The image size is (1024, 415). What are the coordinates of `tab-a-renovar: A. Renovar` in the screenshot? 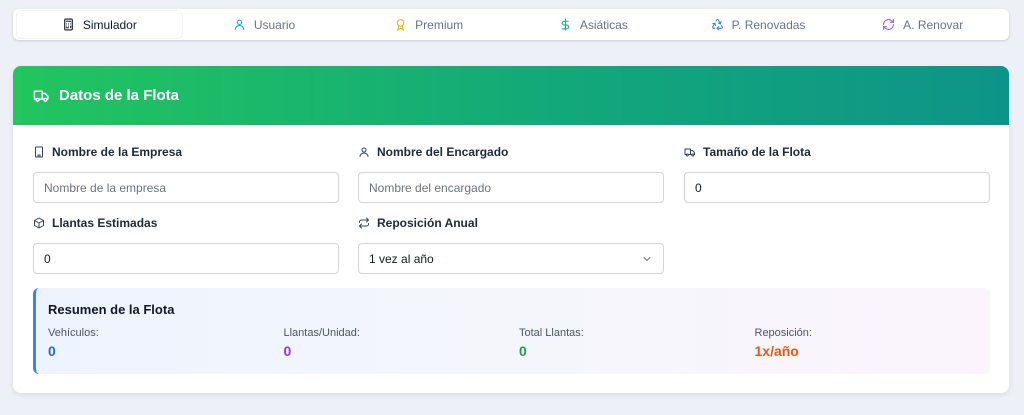 It's located at (922, 24).